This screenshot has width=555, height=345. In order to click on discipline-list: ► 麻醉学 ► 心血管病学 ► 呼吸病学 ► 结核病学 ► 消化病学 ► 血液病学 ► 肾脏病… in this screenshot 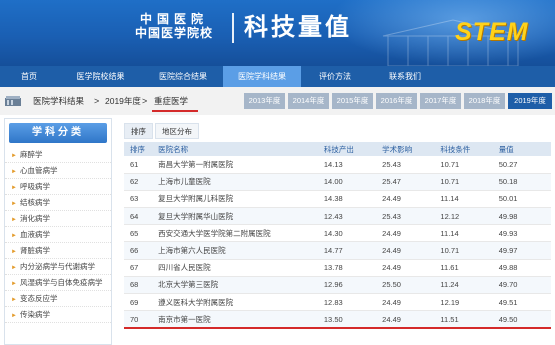, I will do `click(58, 235)`.